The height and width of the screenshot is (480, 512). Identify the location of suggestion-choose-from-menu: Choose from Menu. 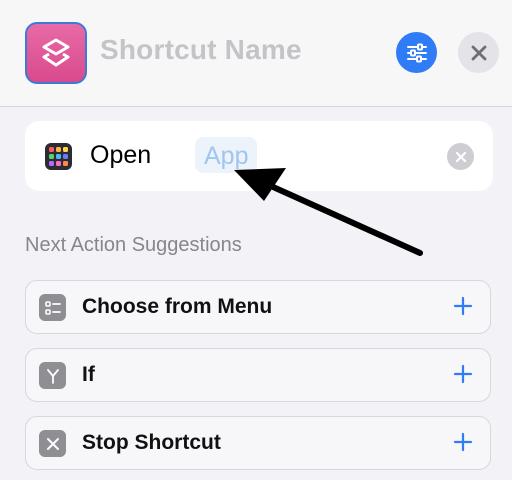
(258, 307).